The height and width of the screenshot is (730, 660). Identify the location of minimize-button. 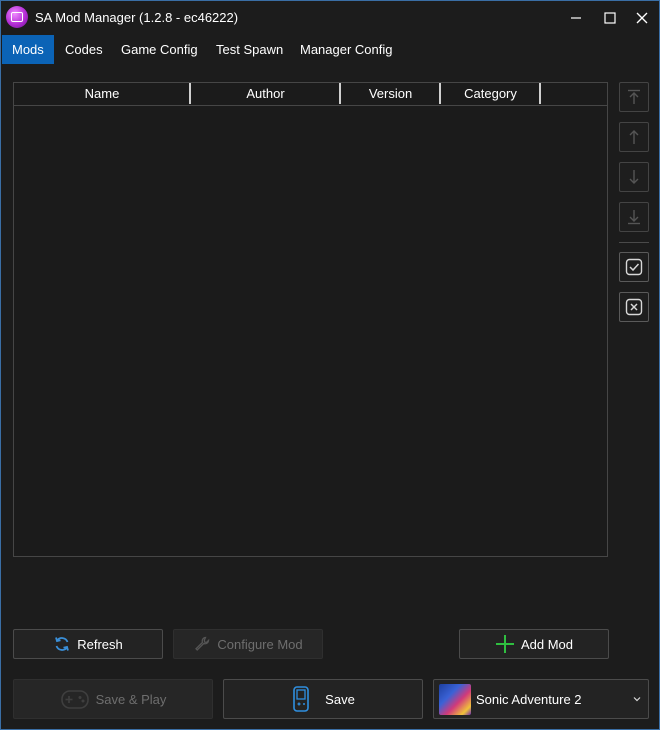
(576, 18).